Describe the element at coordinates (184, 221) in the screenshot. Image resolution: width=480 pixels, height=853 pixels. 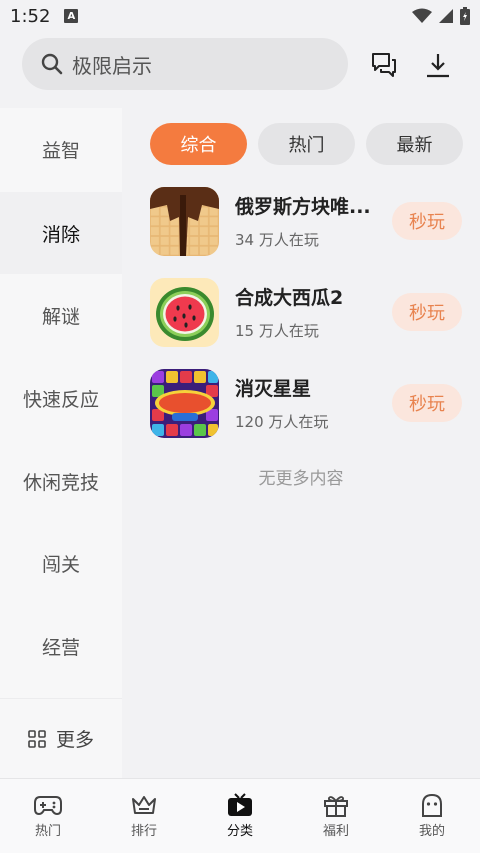
I see `wood-block-puzzle-icon` at that location.